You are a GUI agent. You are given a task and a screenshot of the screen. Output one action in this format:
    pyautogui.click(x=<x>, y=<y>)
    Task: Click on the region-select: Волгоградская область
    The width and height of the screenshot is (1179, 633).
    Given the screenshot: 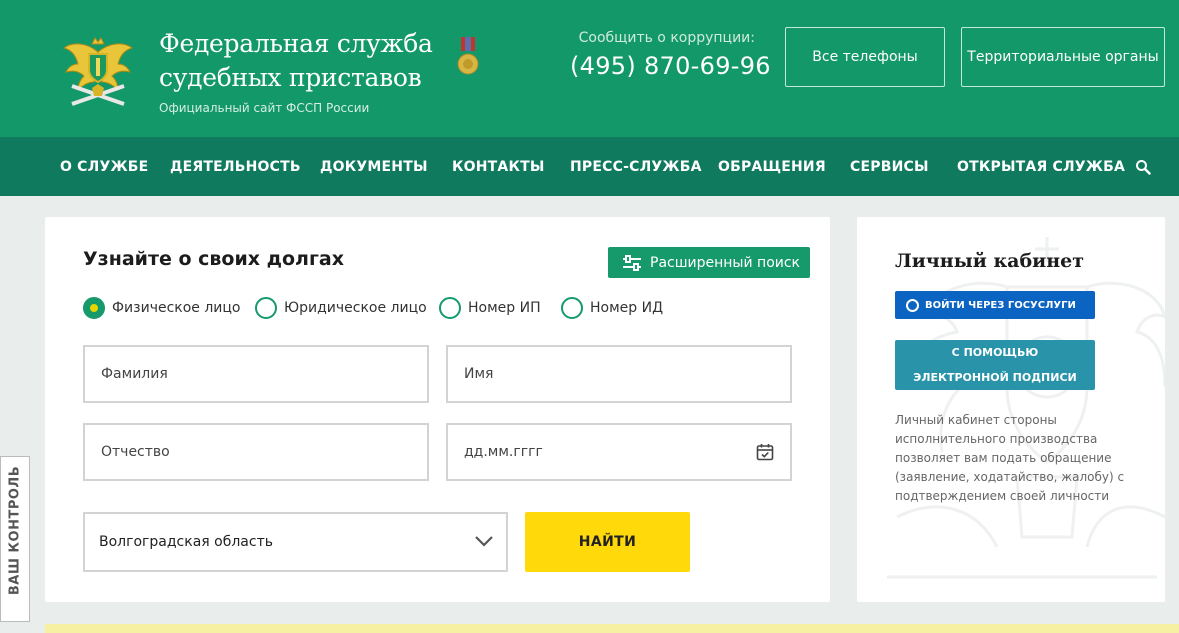 What is the action you would take?
    pyautogui.click(x=295, y=542)
    